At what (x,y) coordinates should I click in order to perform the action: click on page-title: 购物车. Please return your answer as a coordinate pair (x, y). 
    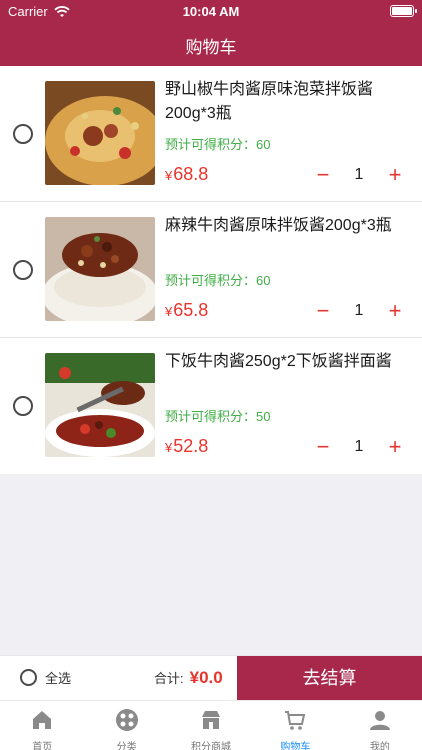
    Looking at the image, I should click on (211, 47).